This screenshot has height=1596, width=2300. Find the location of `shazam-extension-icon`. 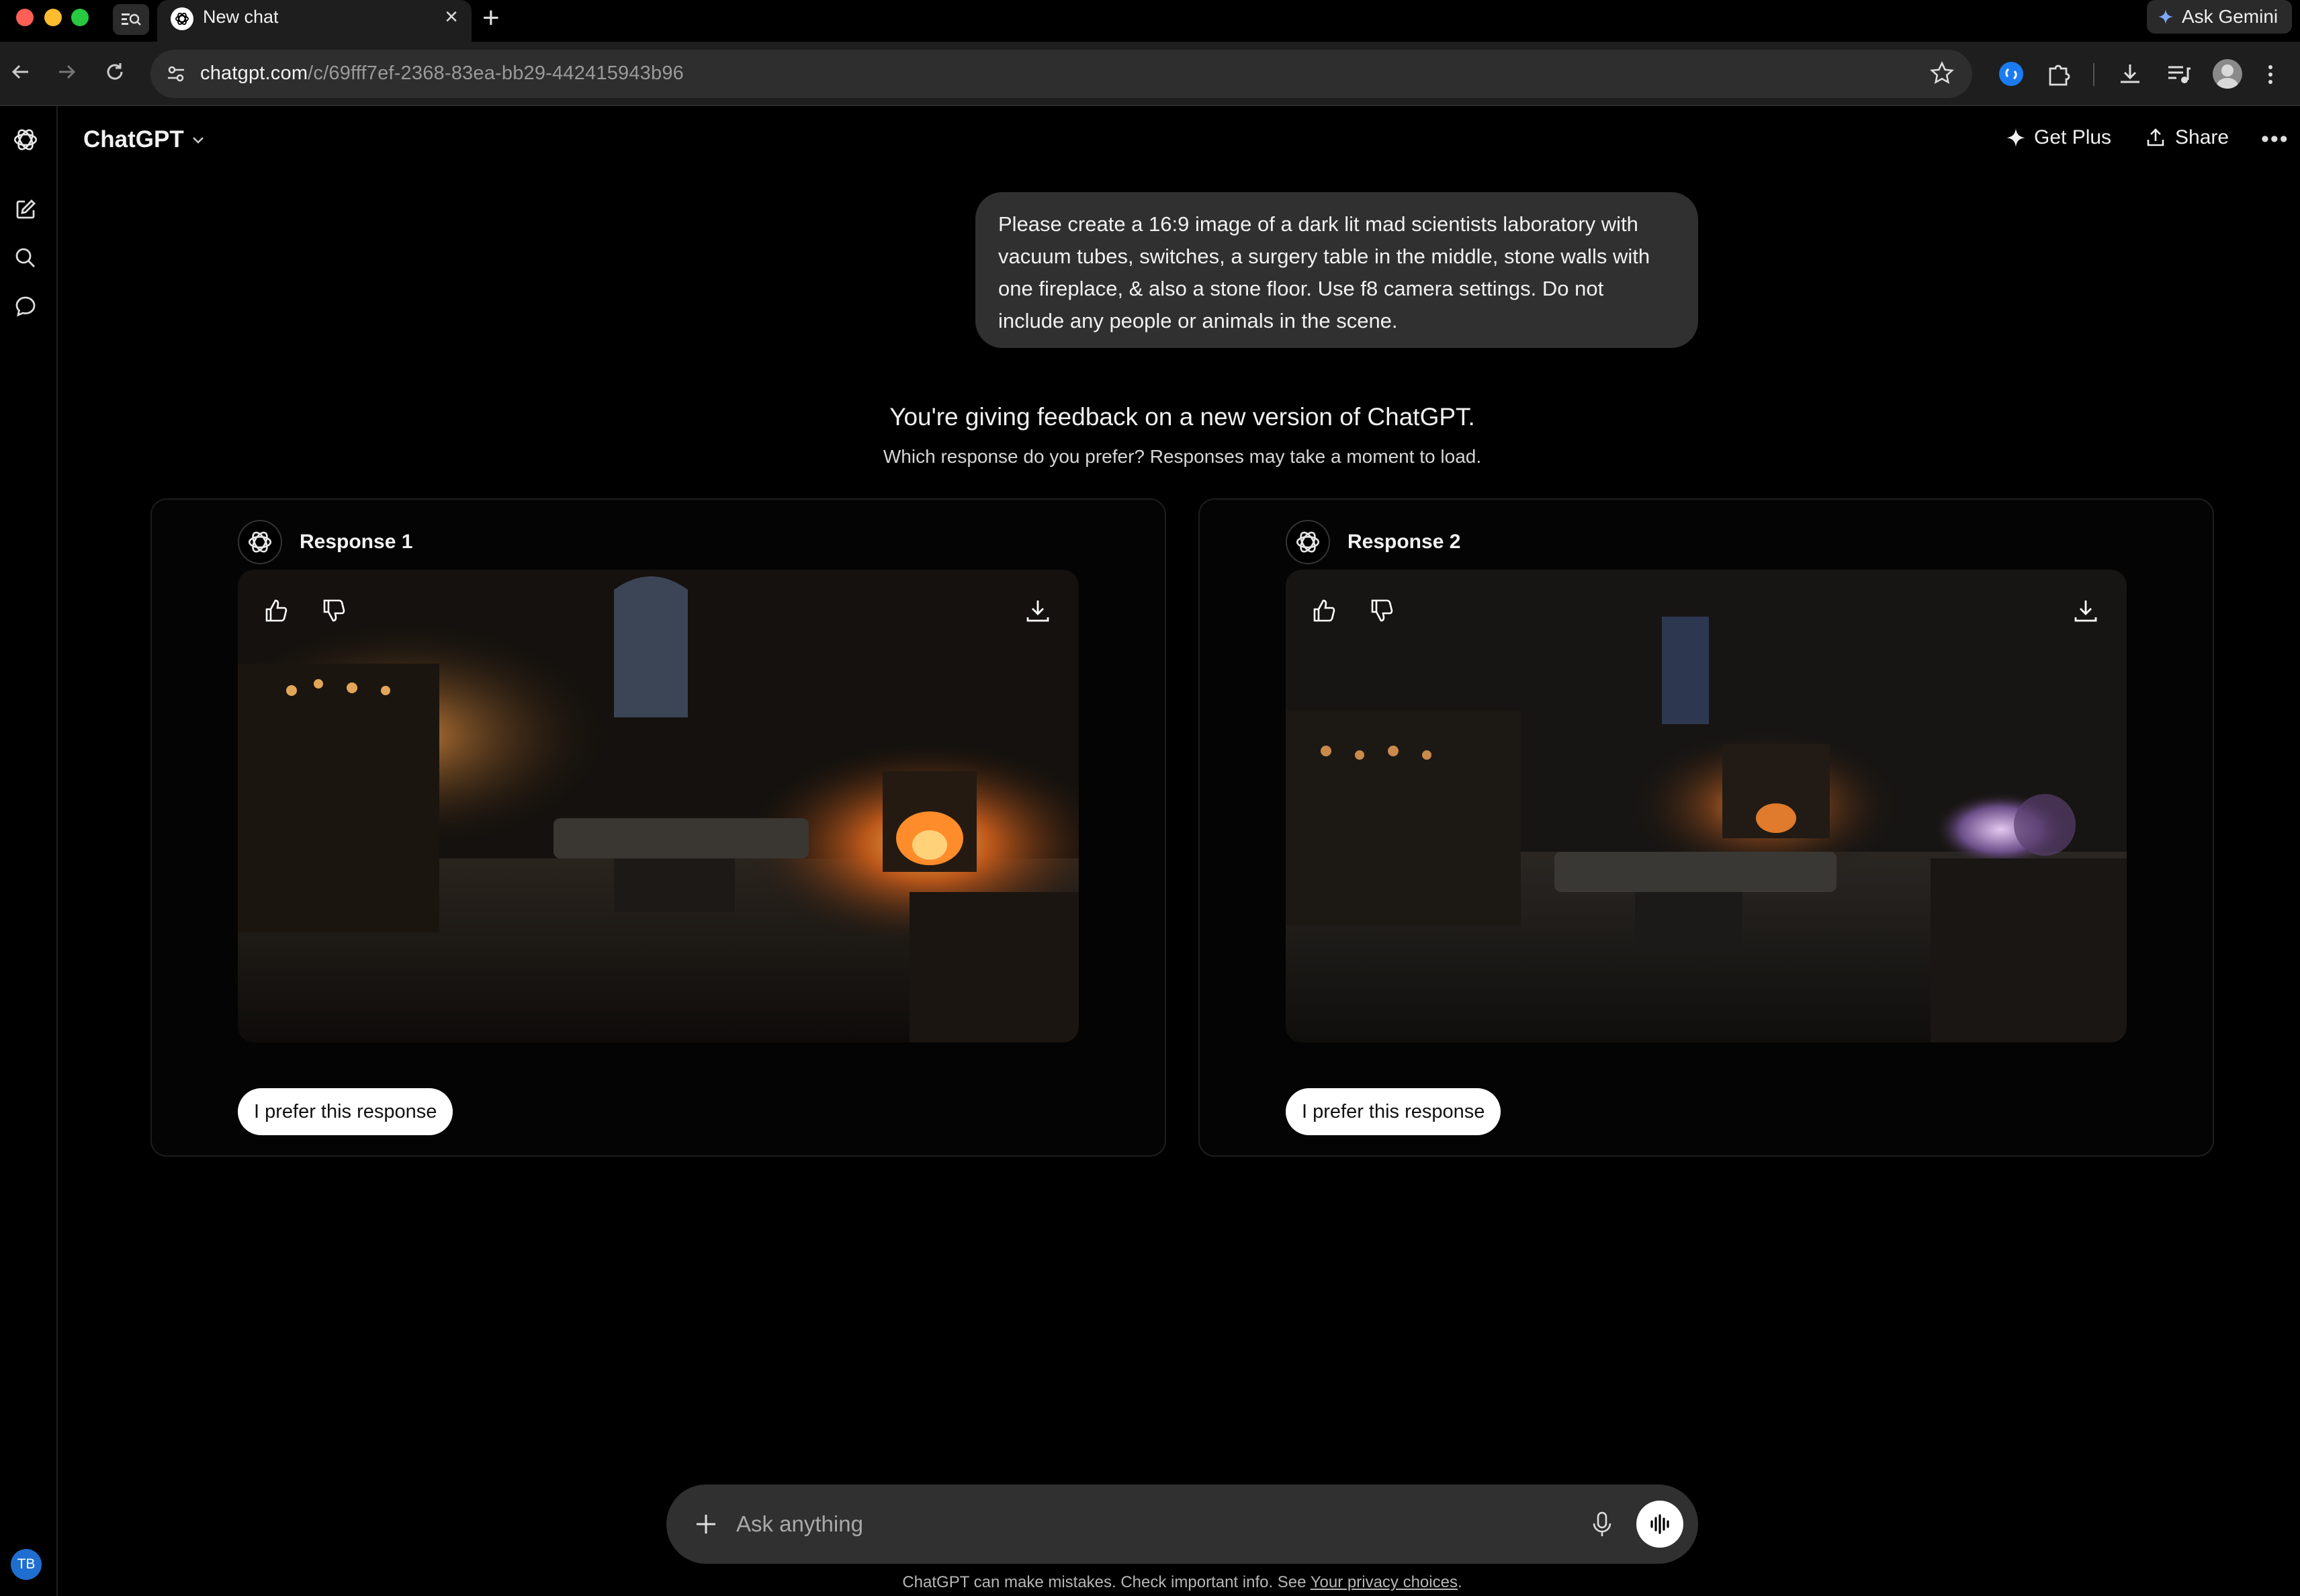

shazam-extension-icon is located at coordinates (2011, 73).